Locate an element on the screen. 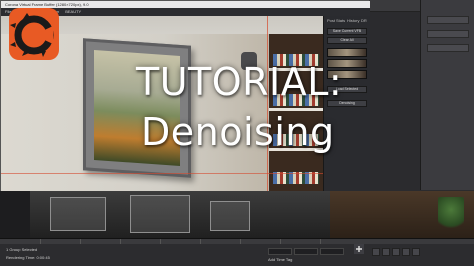 The image size is (474, 266). goto-end-button is located at coordinates (416, 252).